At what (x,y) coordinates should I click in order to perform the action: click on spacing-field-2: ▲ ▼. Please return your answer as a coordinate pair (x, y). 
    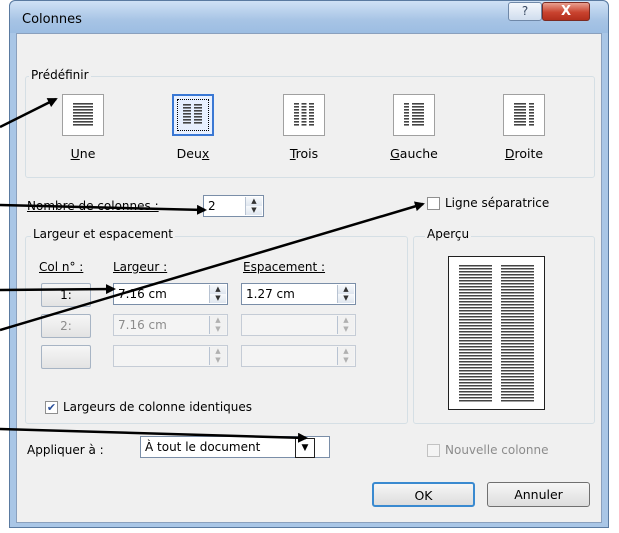
    Looking at the image, I should click on (298, 325).